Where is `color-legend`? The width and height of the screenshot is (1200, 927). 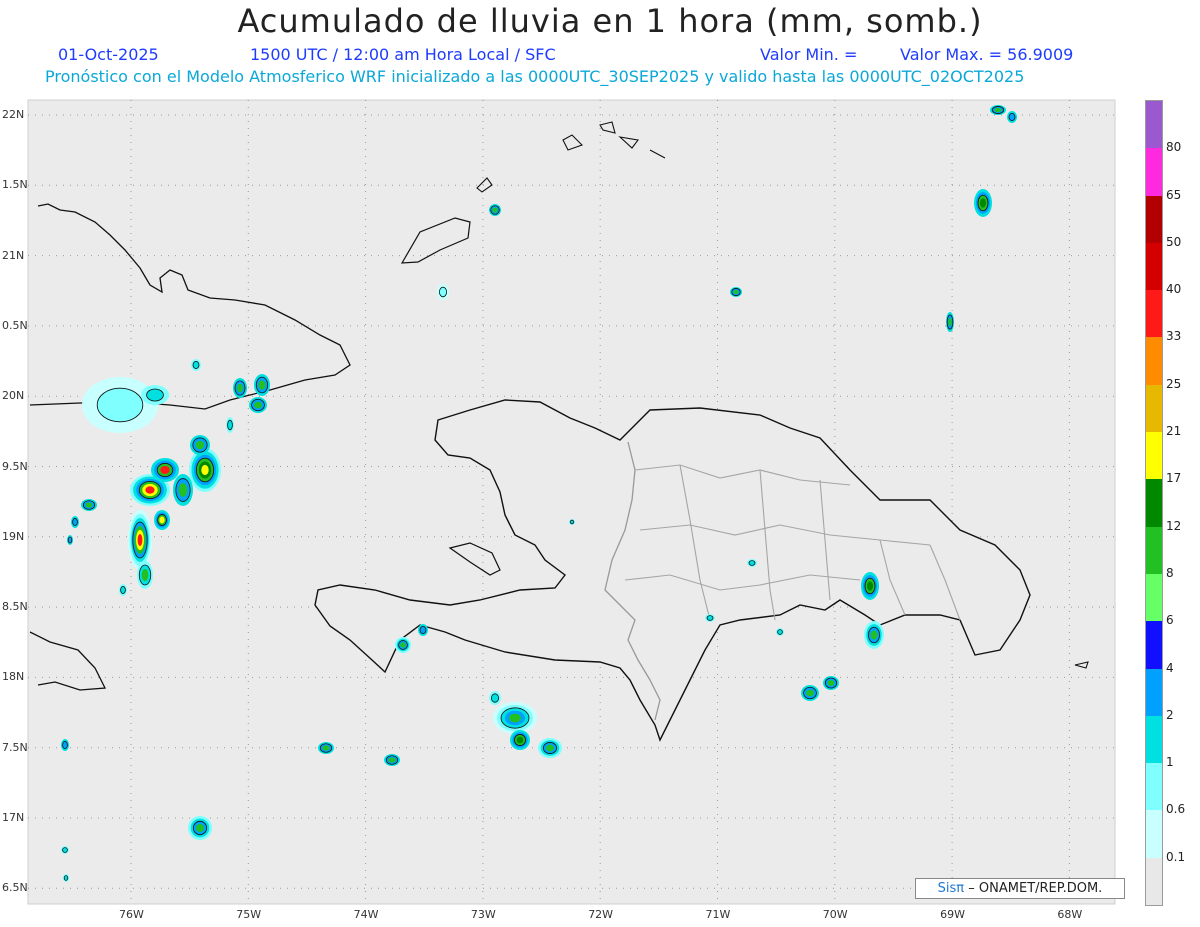 color-legend is located at coordinates (1154, 503).